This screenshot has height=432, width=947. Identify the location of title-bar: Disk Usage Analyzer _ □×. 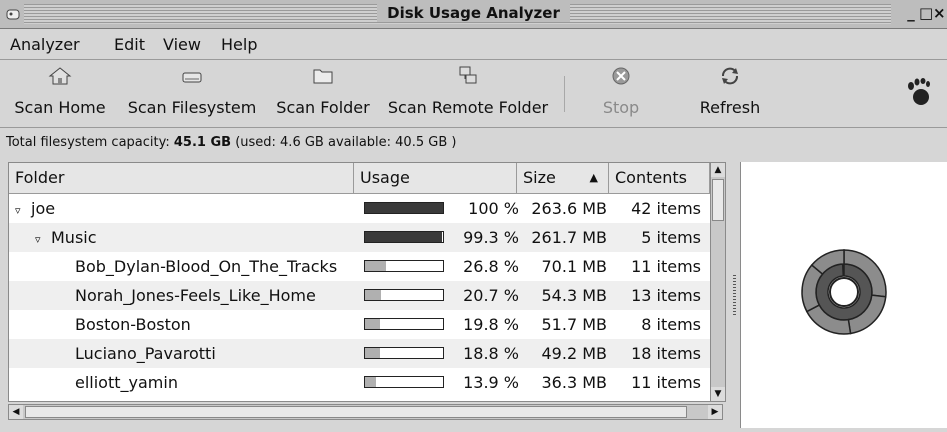
(473, 14).